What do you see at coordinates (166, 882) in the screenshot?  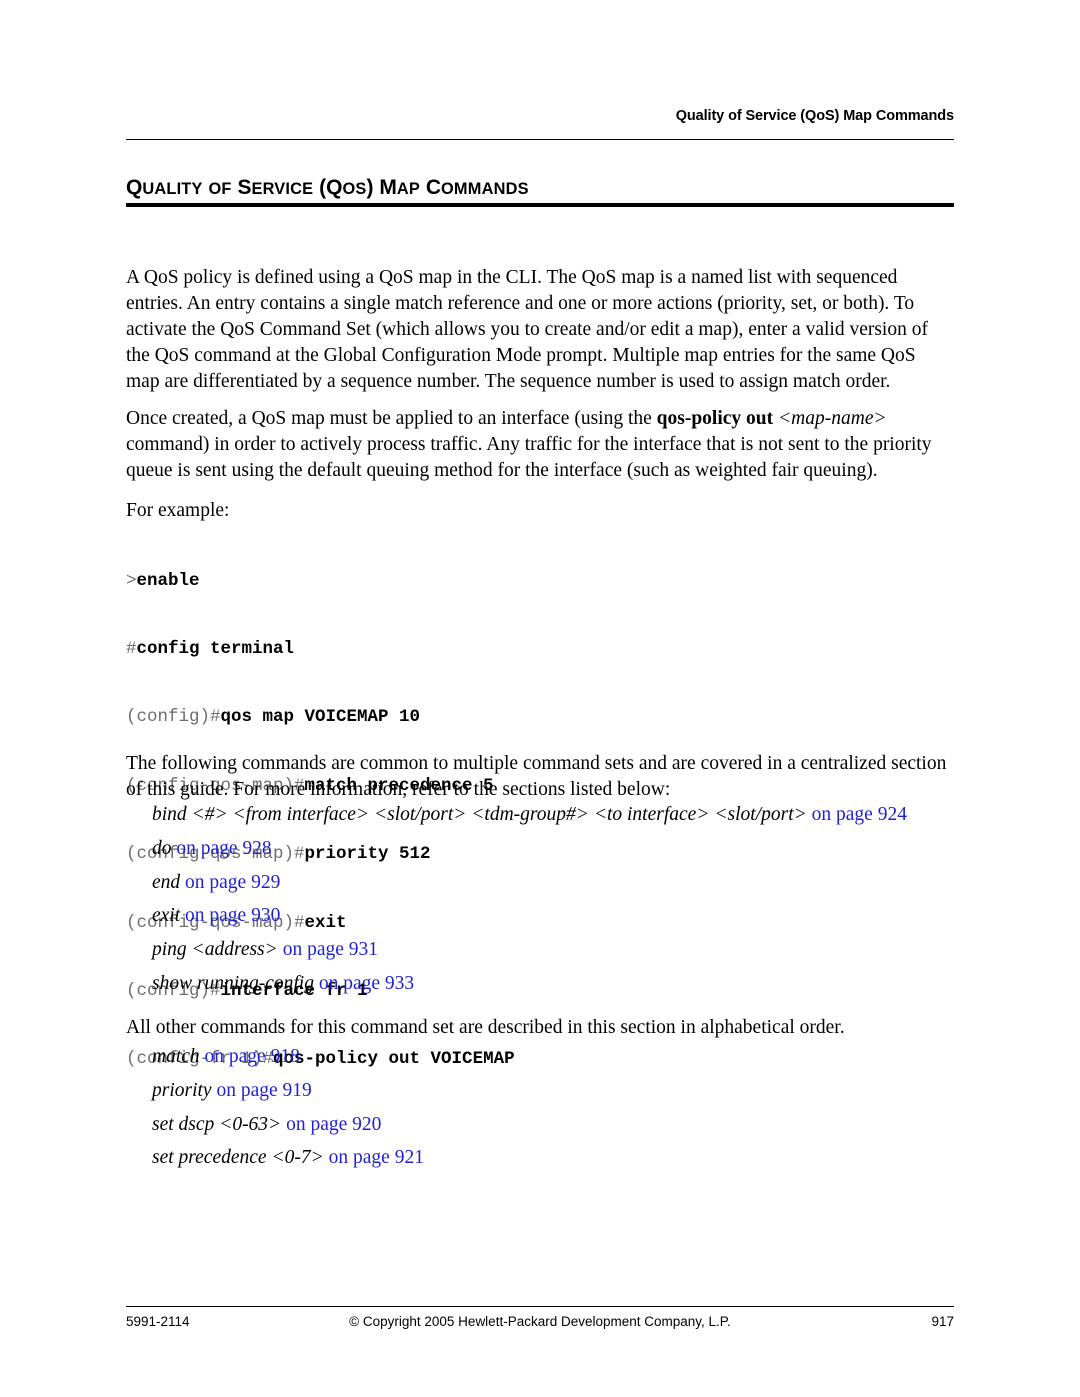 I see `cross-reference-command: end` at bounding box center [166, 882].